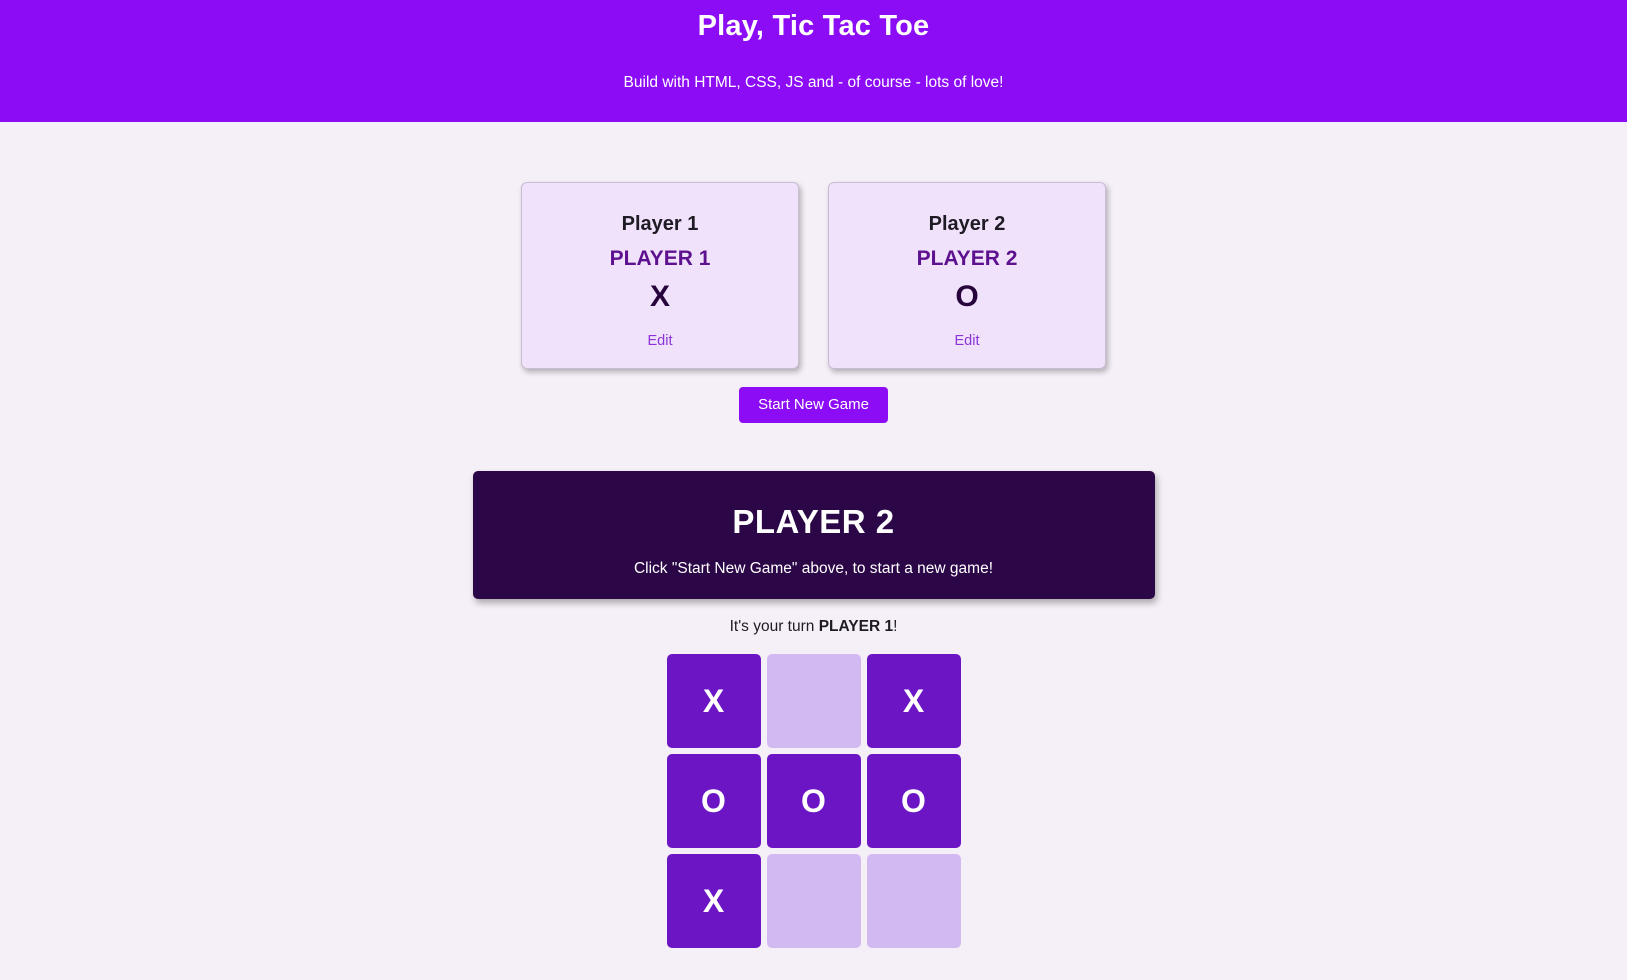  I want to click on board-cell-r1c1: X, so click(713, 701).